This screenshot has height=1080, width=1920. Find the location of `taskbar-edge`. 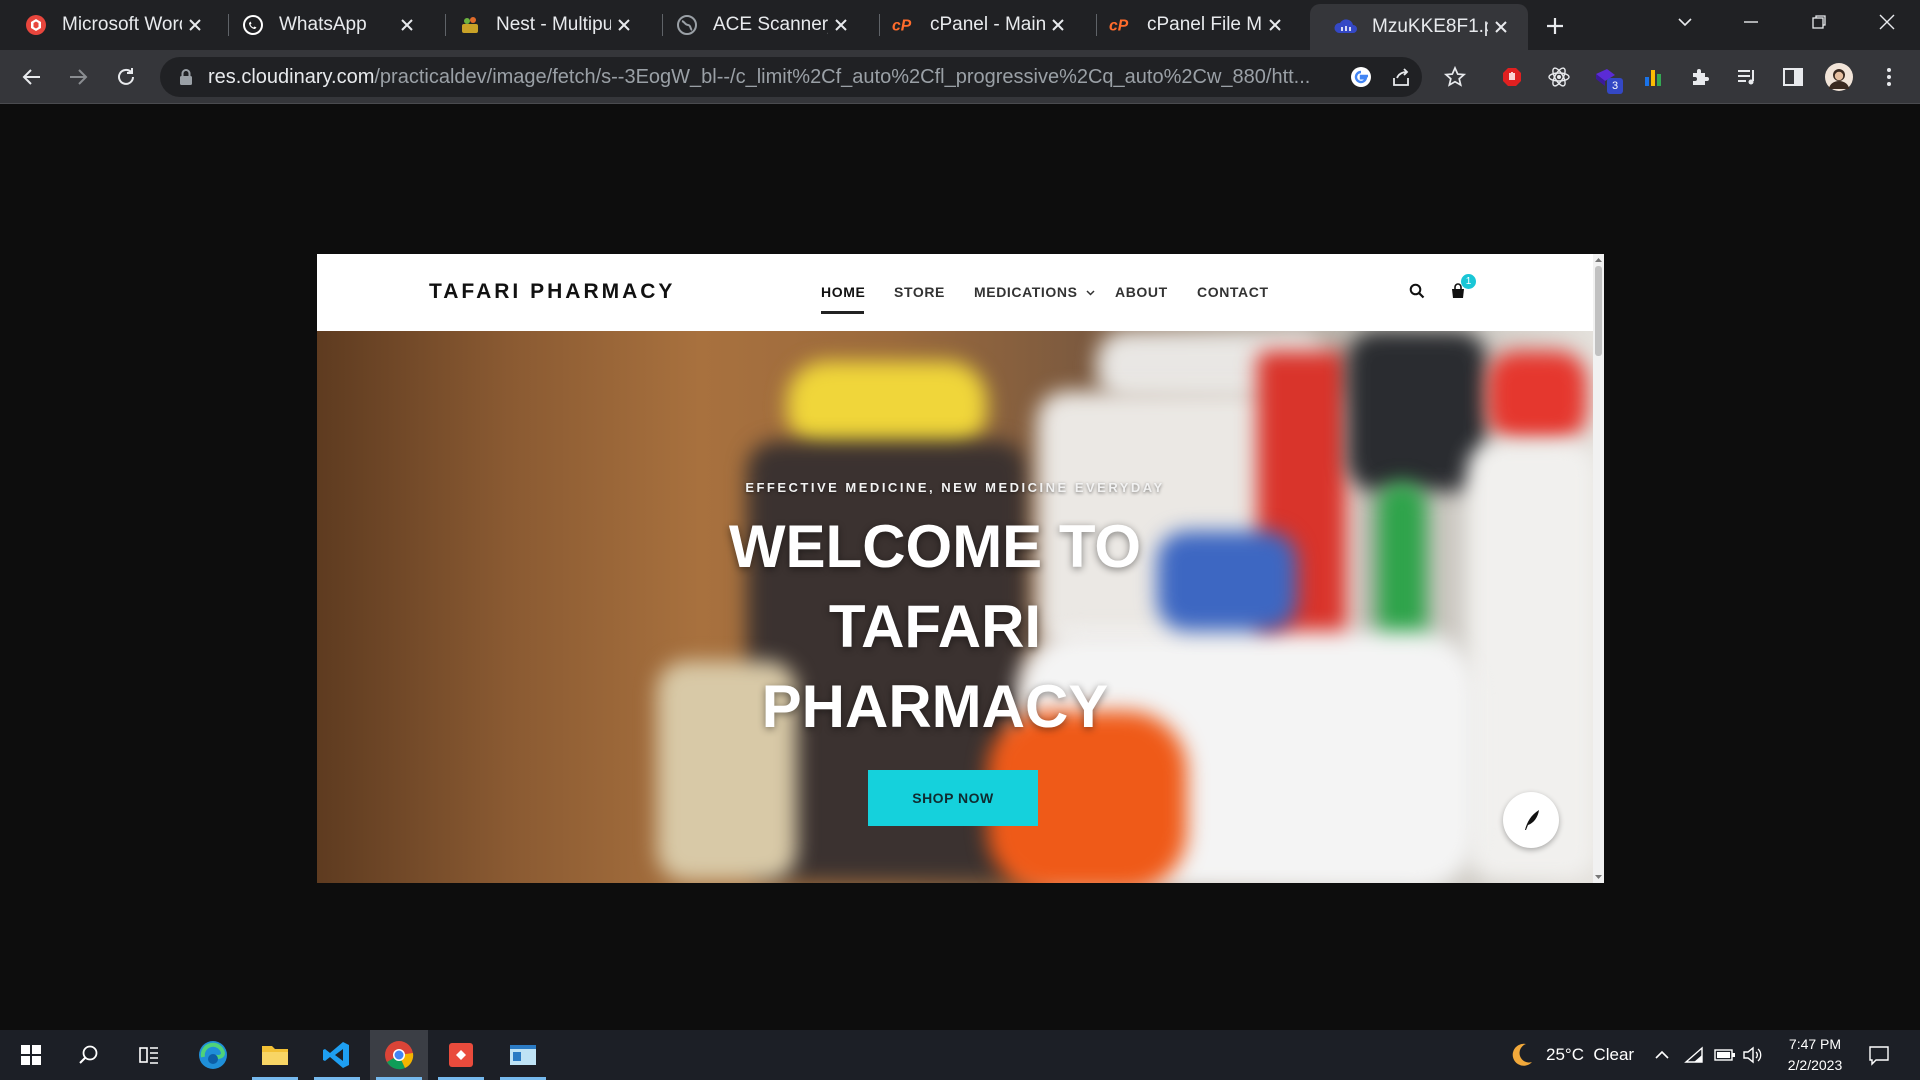

taskbar-edge is located at coordinates (213, 1055).